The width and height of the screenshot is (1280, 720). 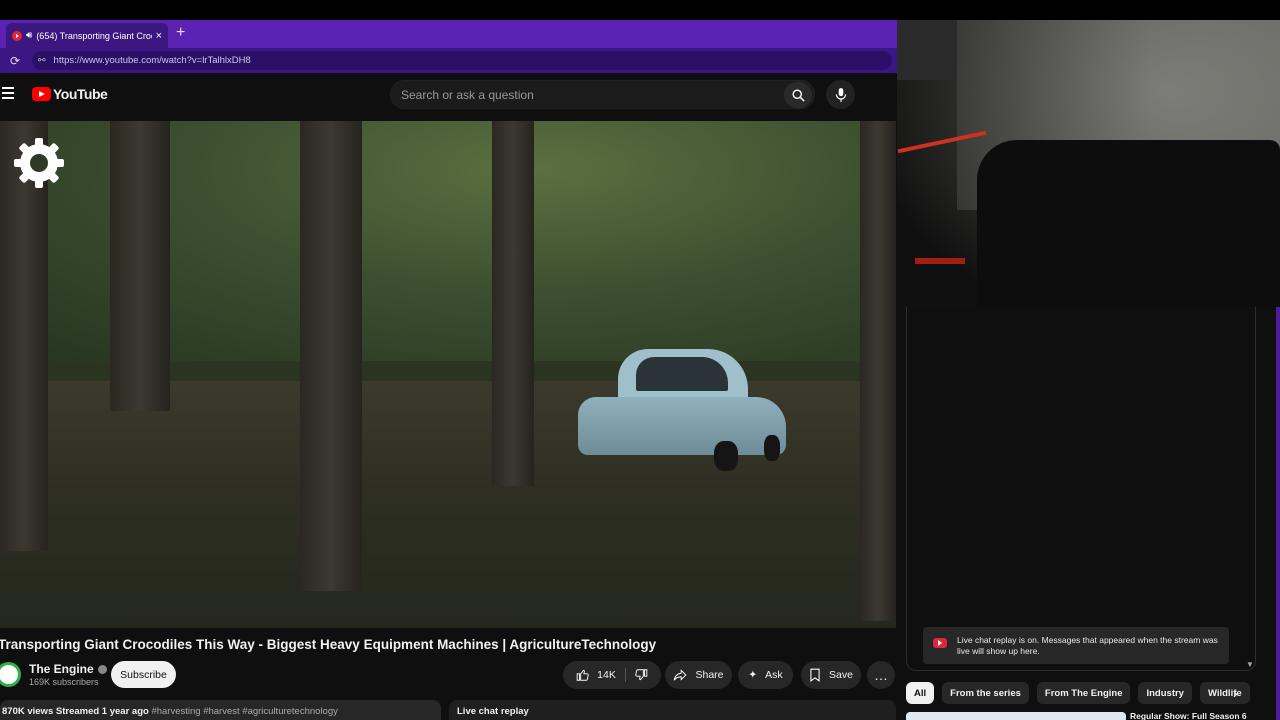 I want to click on save-button: Save, so click(x=831, y=675).